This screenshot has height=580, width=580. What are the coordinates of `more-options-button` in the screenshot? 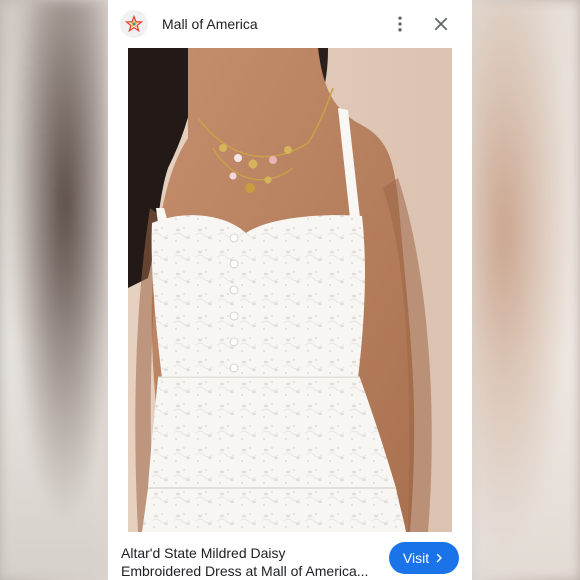 It's located at (400, 24).